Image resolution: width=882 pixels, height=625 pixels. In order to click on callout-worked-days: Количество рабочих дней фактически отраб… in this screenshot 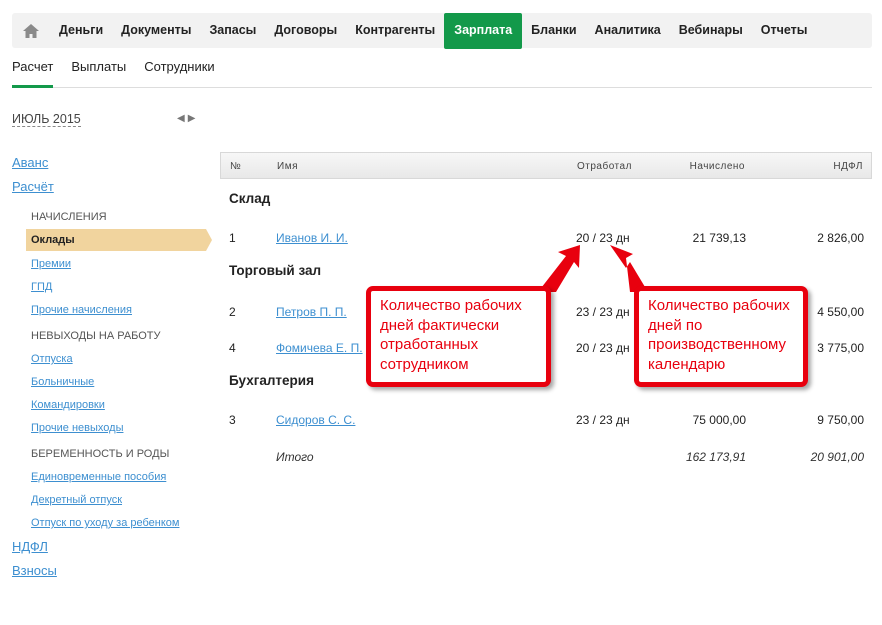, I will do `click(458, 336)`.